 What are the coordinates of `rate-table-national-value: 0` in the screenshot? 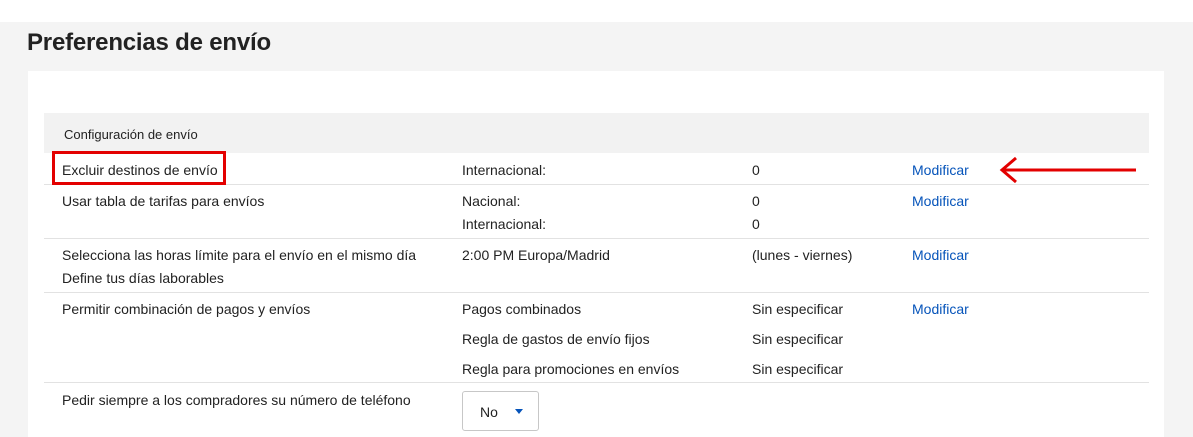 It's located at (756, 201).